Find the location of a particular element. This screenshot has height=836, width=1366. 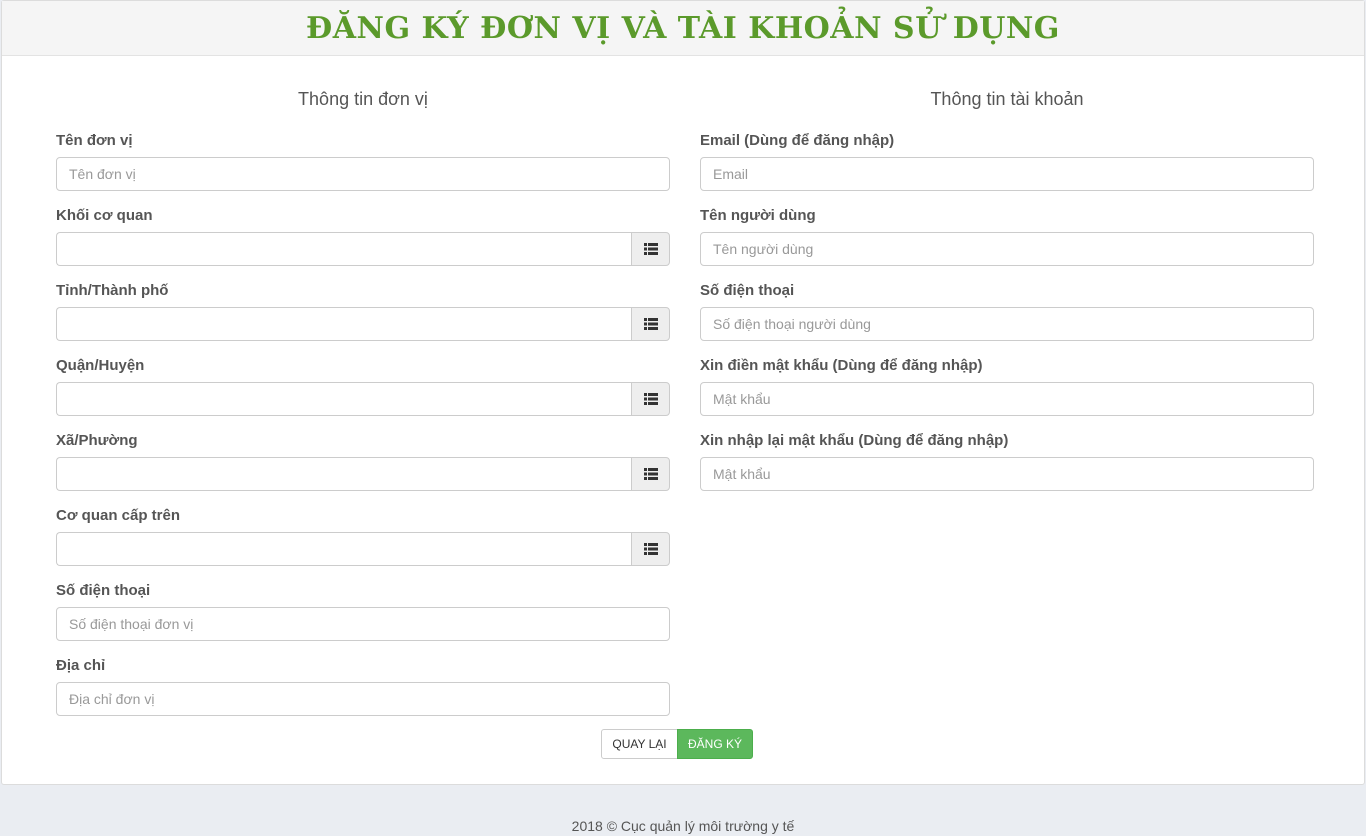

unit-address-input is located at coordinates (363, 699).